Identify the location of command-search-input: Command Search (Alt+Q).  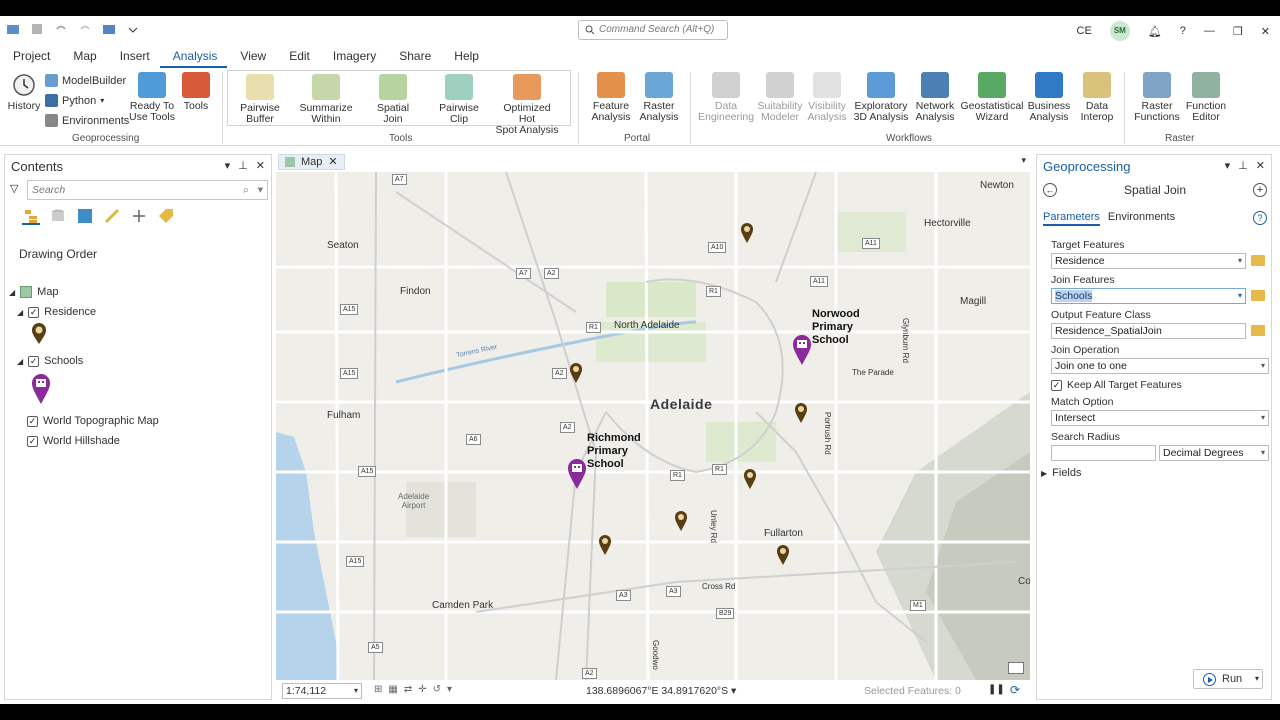
(653, 30).